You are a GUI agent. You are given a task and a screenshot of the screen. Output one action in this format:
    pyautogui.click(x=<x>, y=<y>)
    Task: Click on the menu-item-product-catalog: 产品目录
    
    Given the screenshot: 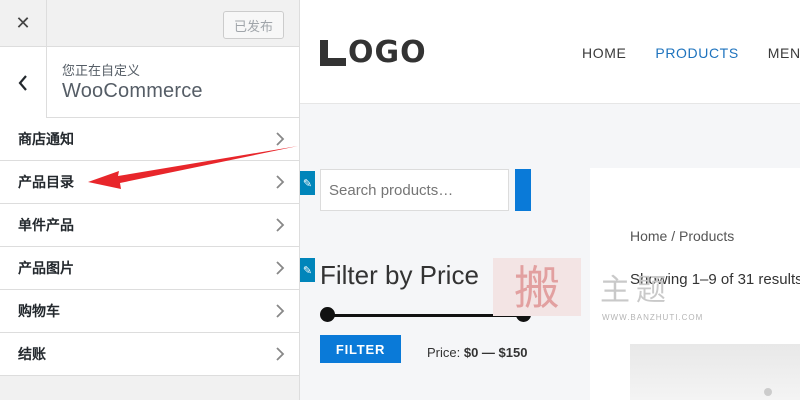 What is the action you would take?
    pyautogui.click(x=149, y=182)
    